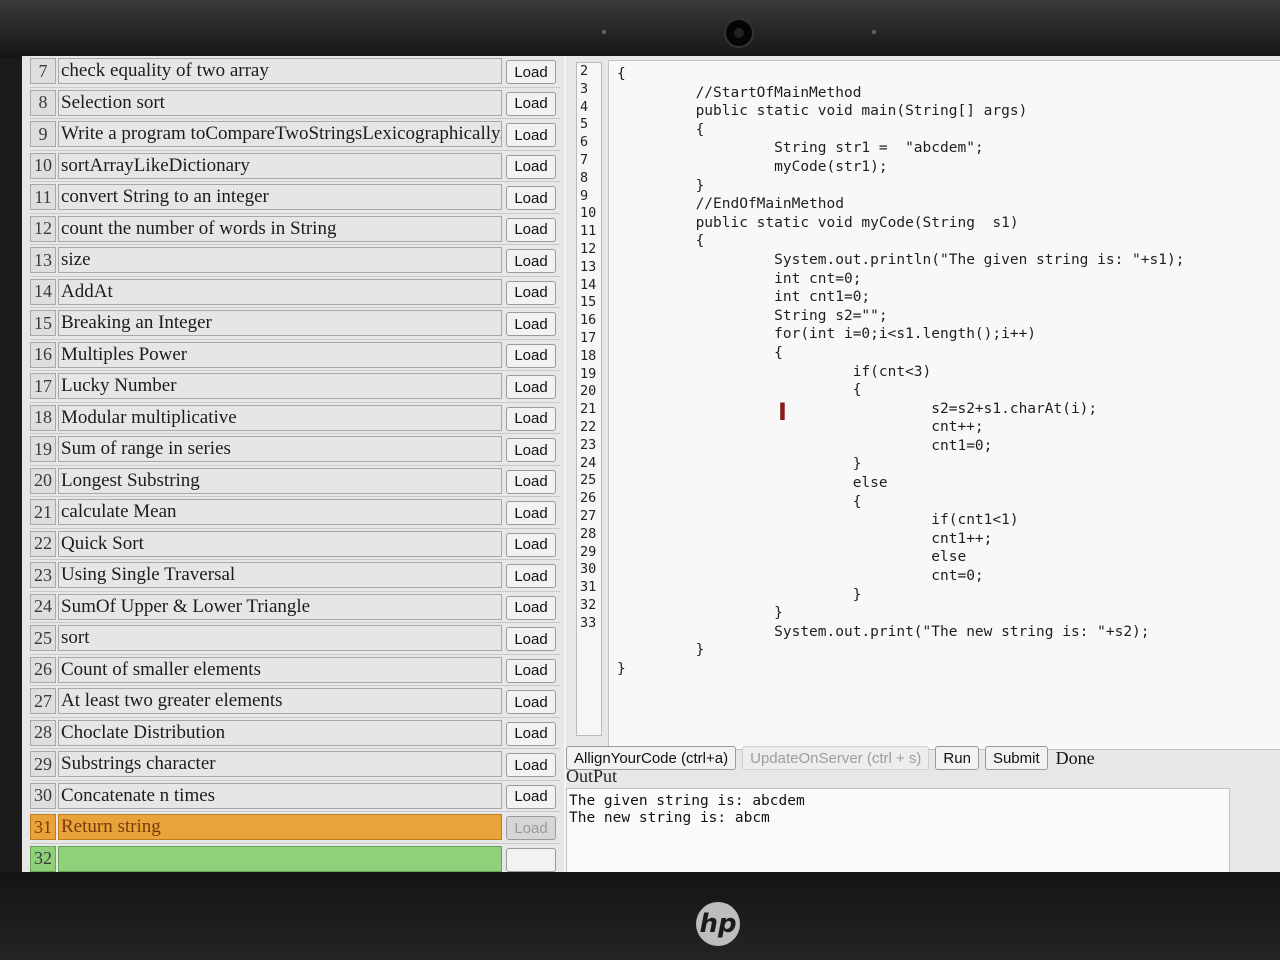 The width and height of the screenshot is (1280, 960). I want to click on problem-row: 23 Using Single Traversal Load, so click(295, 576).